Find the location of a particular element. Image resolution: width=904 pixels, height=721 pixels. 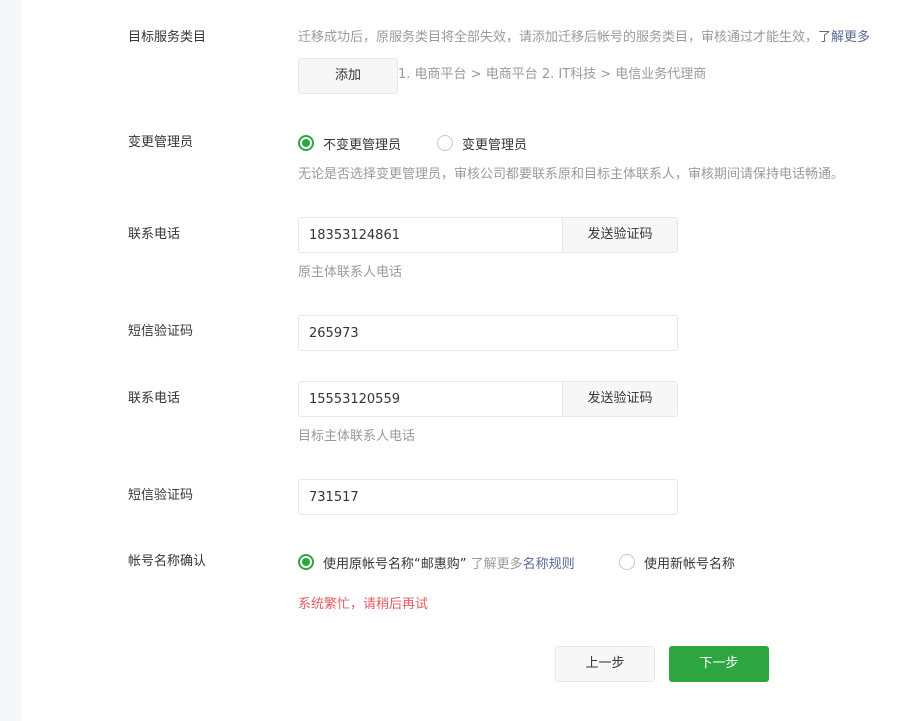

original-name-text: 使用原帐号名称“邮惠购” is located at coordinates (395, 564).